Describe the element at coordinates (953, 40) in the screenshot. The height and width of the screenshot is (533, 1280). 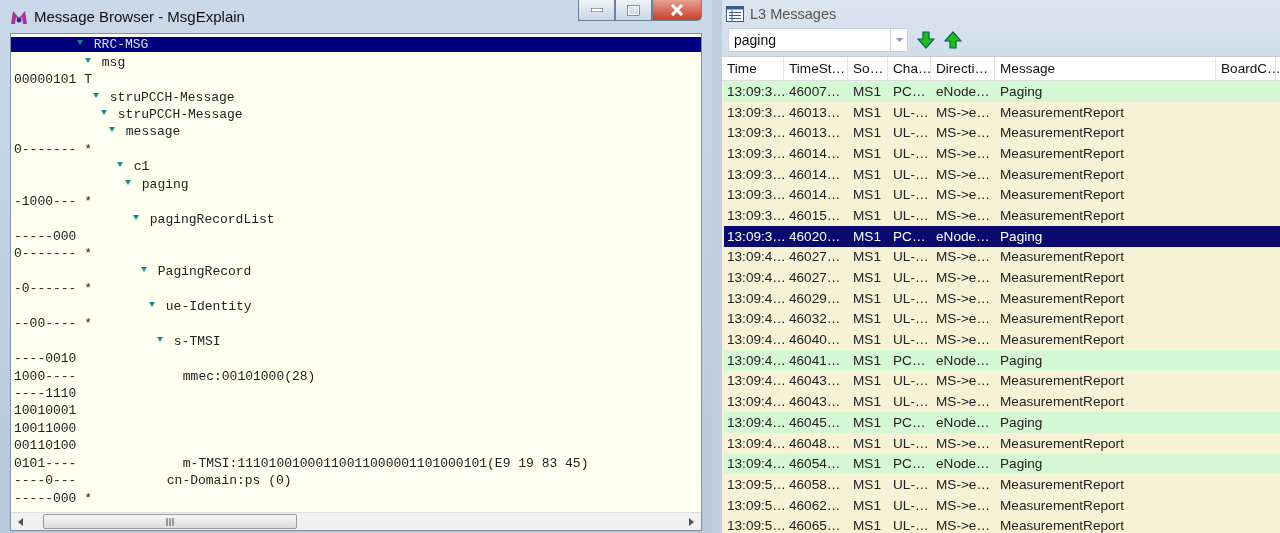
I see `up-arrow-icon` at that location.